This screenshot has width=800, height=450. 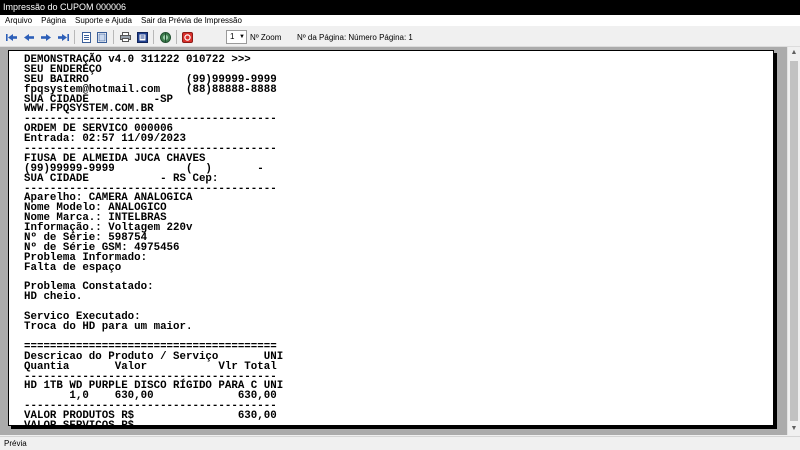 I want to click on menu-sair-previa: Sair da Prévia de Impressão, so click(x=191, y=20).